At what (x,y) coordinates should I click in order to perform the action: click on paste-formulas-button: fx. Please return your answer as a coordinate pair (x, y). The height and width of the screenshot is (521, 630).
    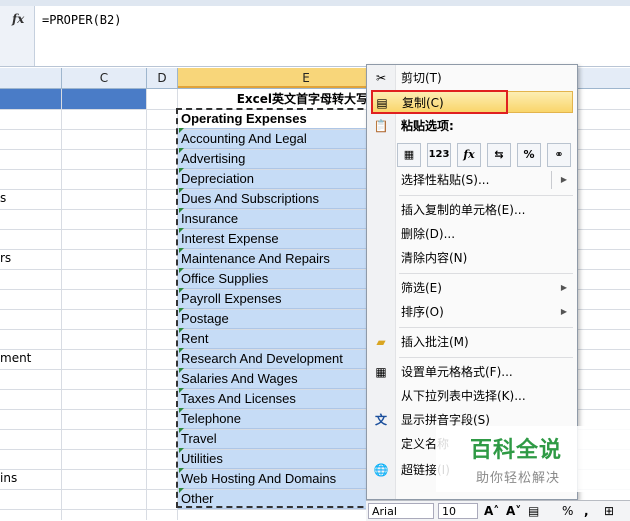
    Looking at the image, I should click on (469, 155).